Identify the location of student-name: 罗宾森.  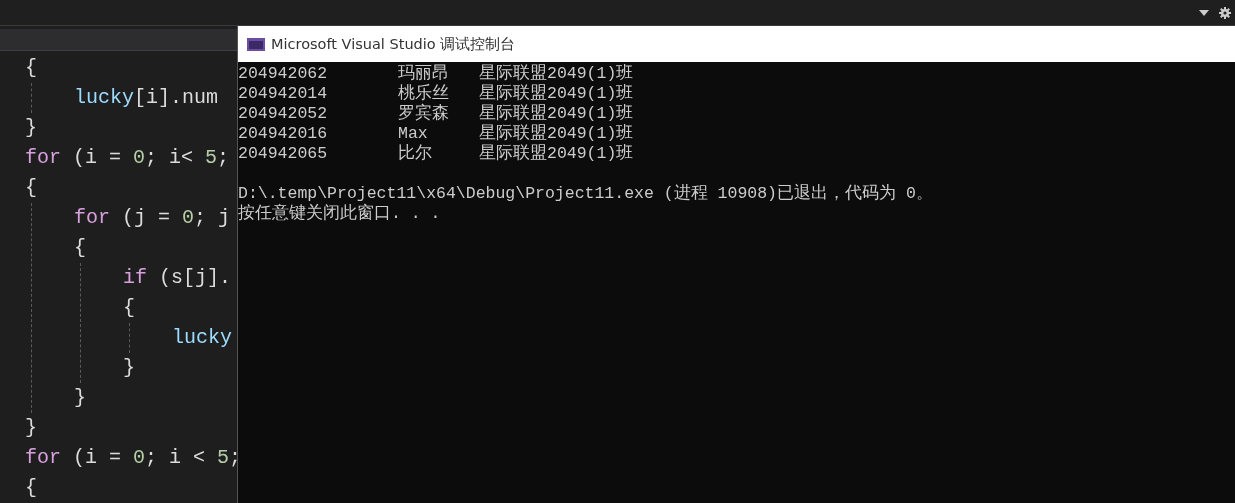
(424, 114).